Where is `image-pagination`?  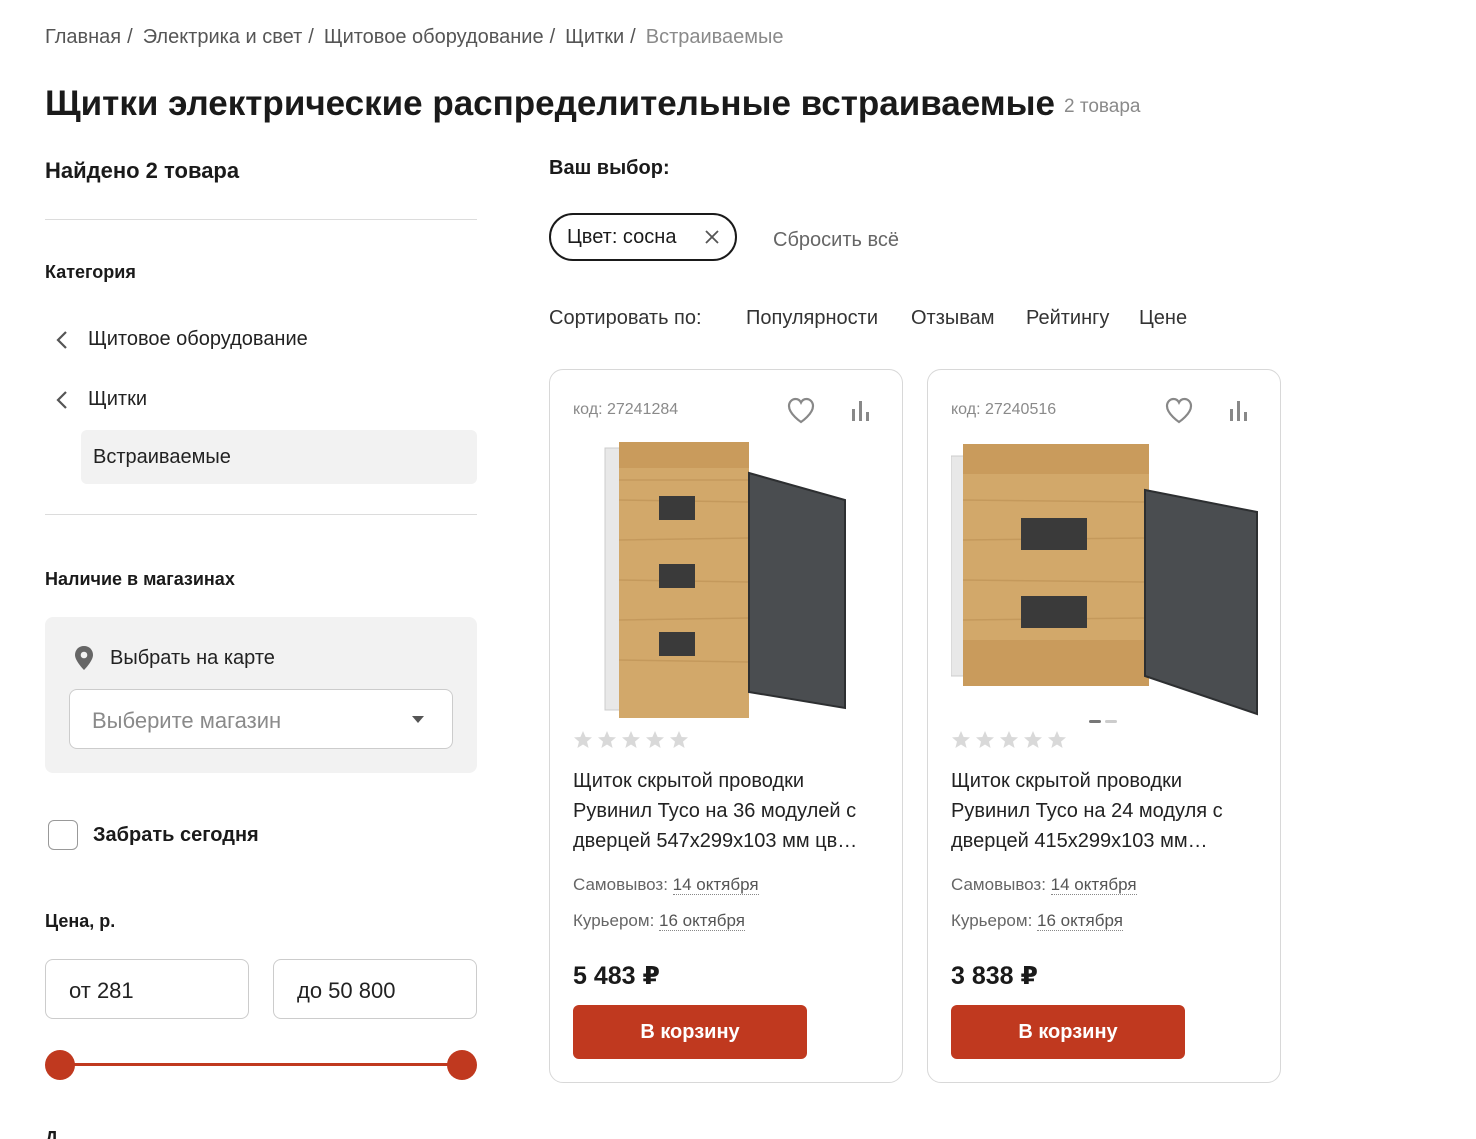
image-pagination is located at coordinates (1103, 721).